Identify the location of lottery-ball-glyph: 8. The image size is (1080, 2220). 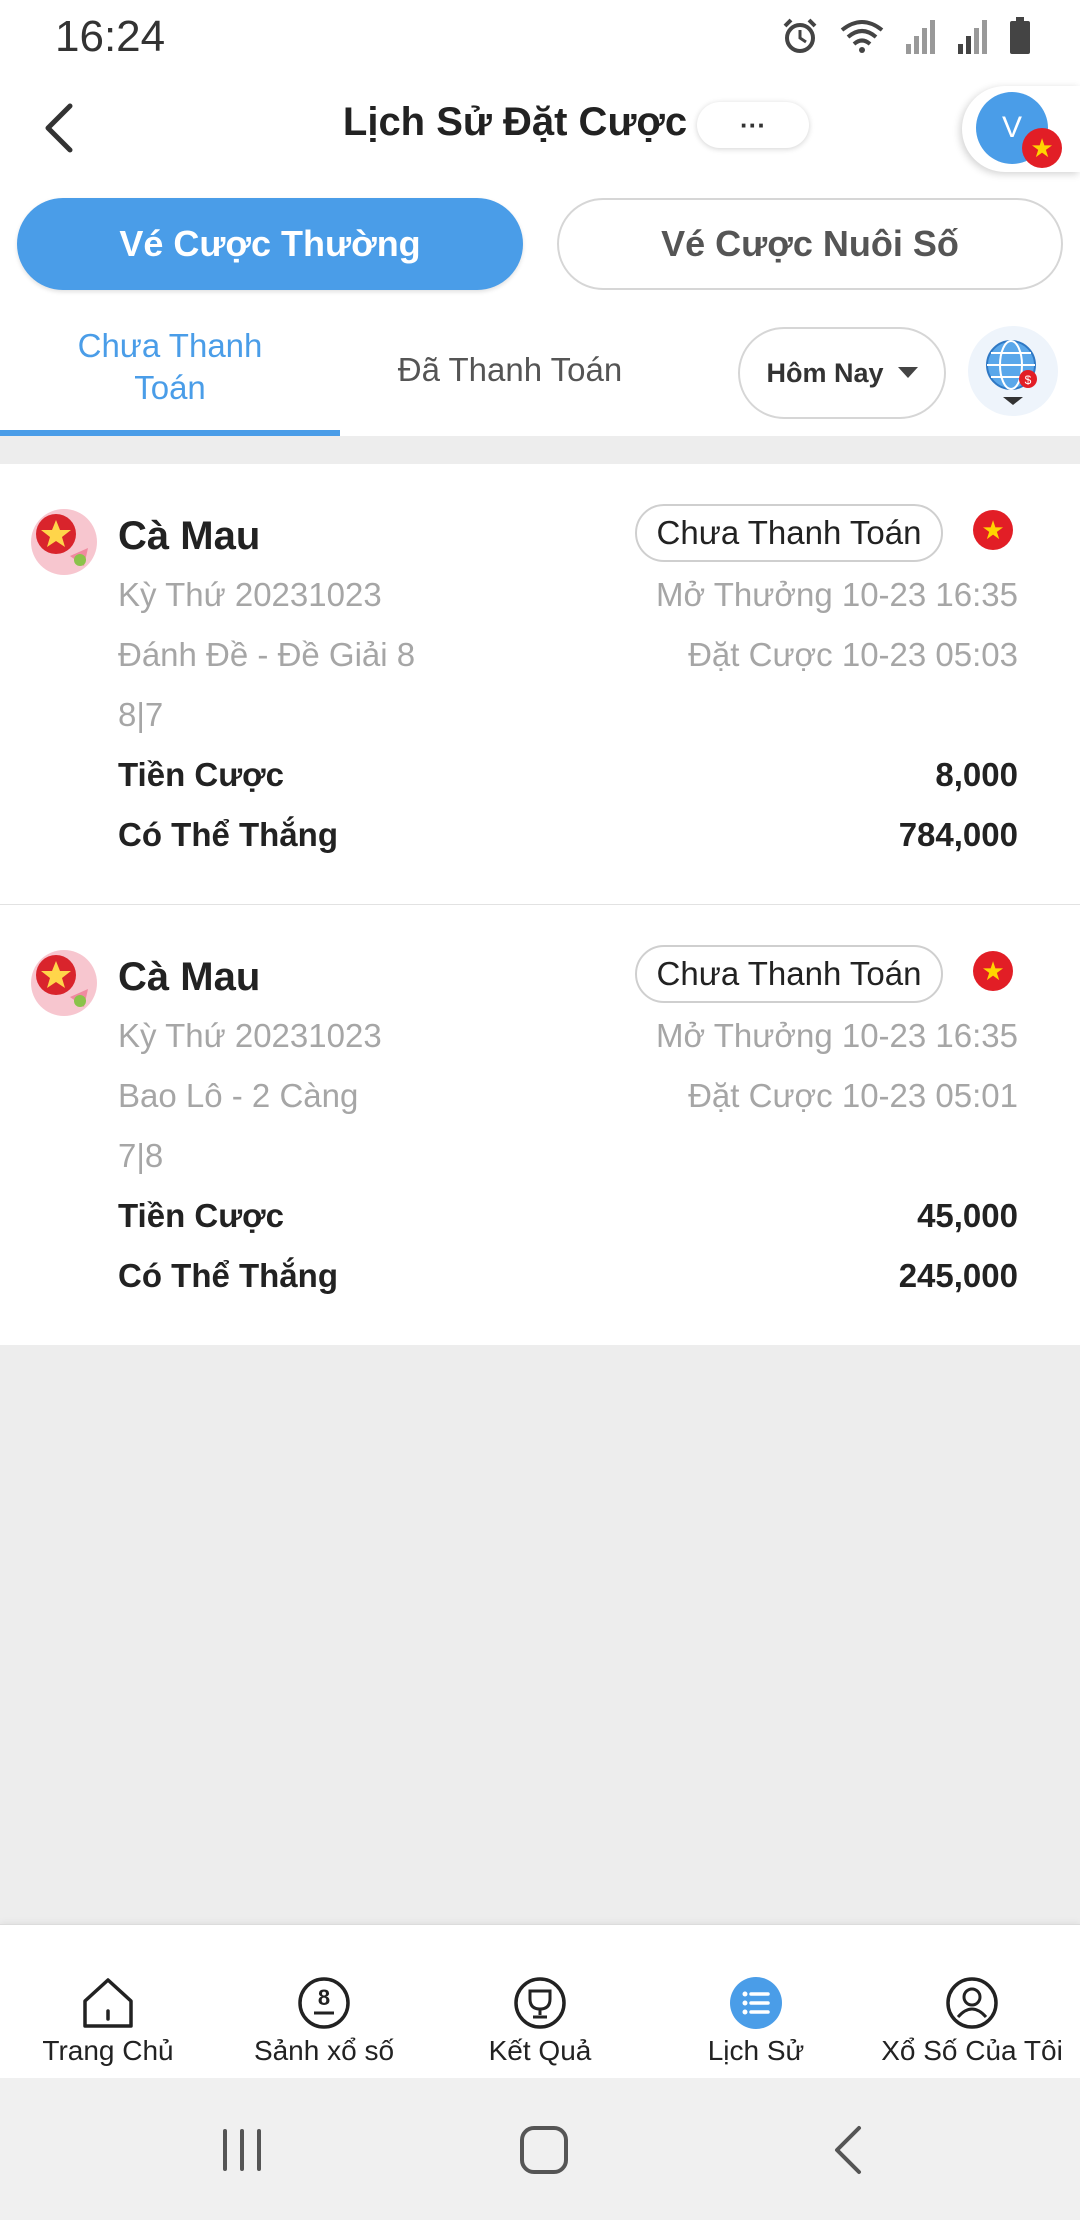
(324, 1997).